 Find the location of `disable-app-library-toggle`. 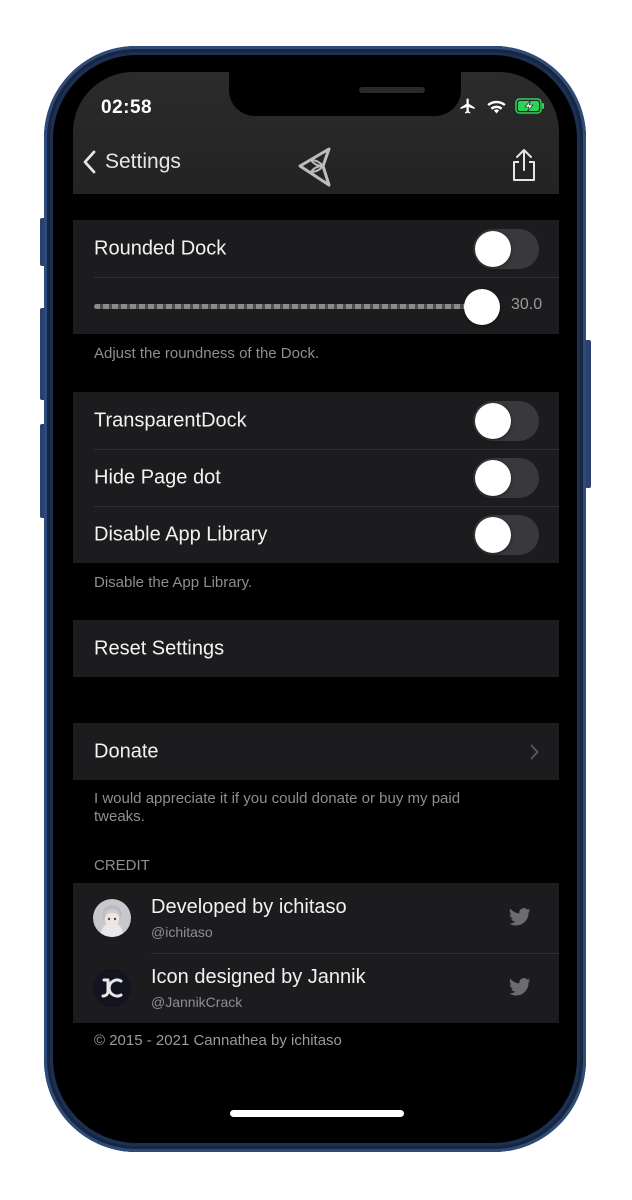

disable-app-library-toggle is located at coordinates (506, 534).